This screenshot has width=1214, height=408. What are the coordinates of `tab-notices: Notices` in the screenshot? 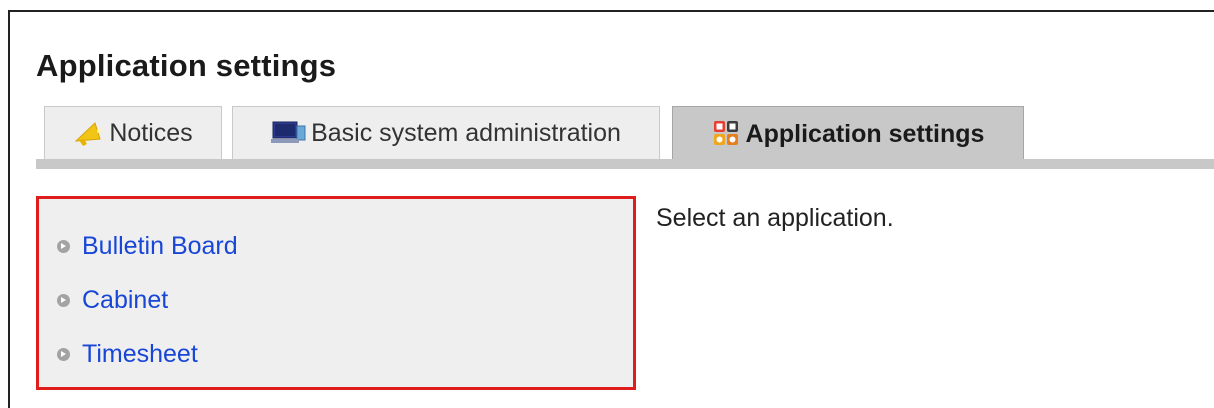 It's located at (133, 132).